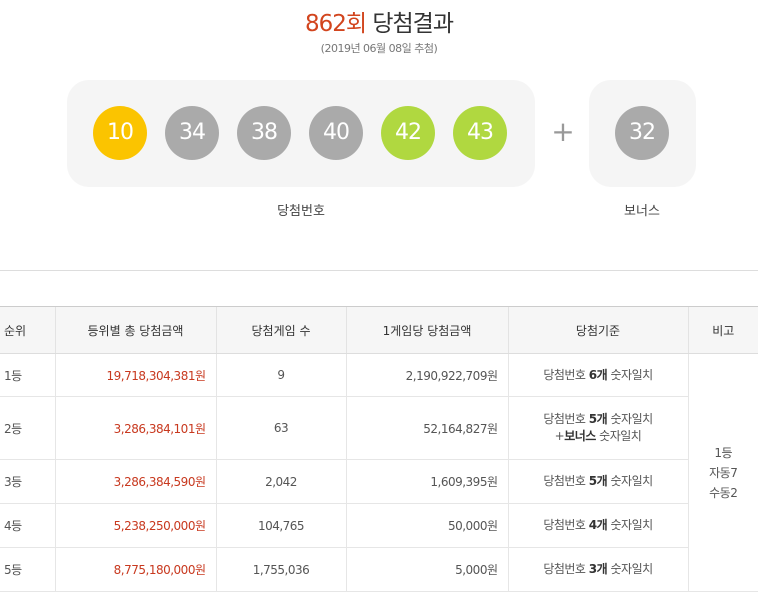 The height and width of the screenshot is (592, 758). Describe the element at coordinates (480, 133) in the screenshot. I see `number-ball: 43` at that location.